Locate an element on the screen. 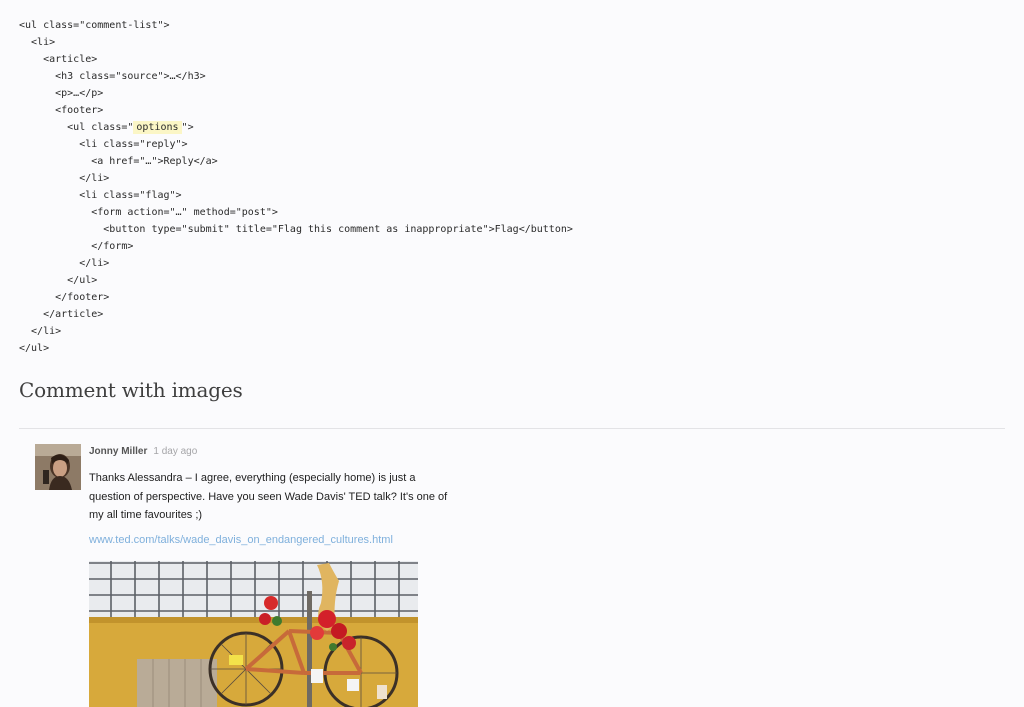 This screenshot has width=1024, height=707. code-line: </footer> is located at coordinates (64, 297).